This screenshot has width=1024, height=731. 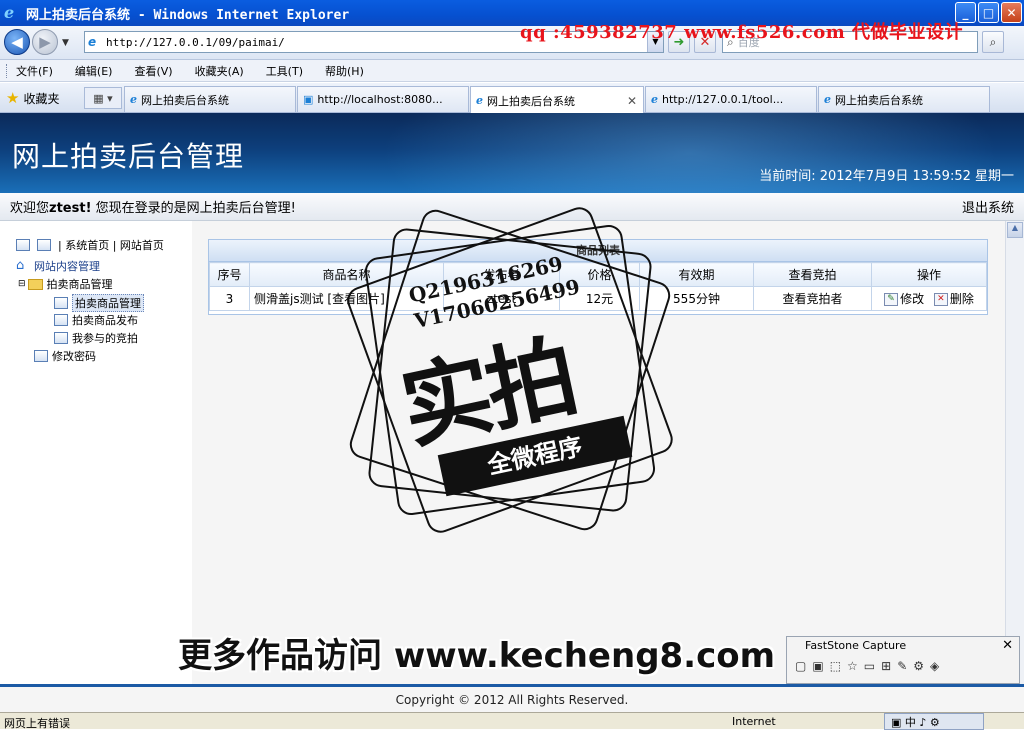 What do you see at coordinates (346, 298) in the screenshot?
I see `cell-name: 侧滑盖js测试 [查看图片]` at bounding box center [346, 298].